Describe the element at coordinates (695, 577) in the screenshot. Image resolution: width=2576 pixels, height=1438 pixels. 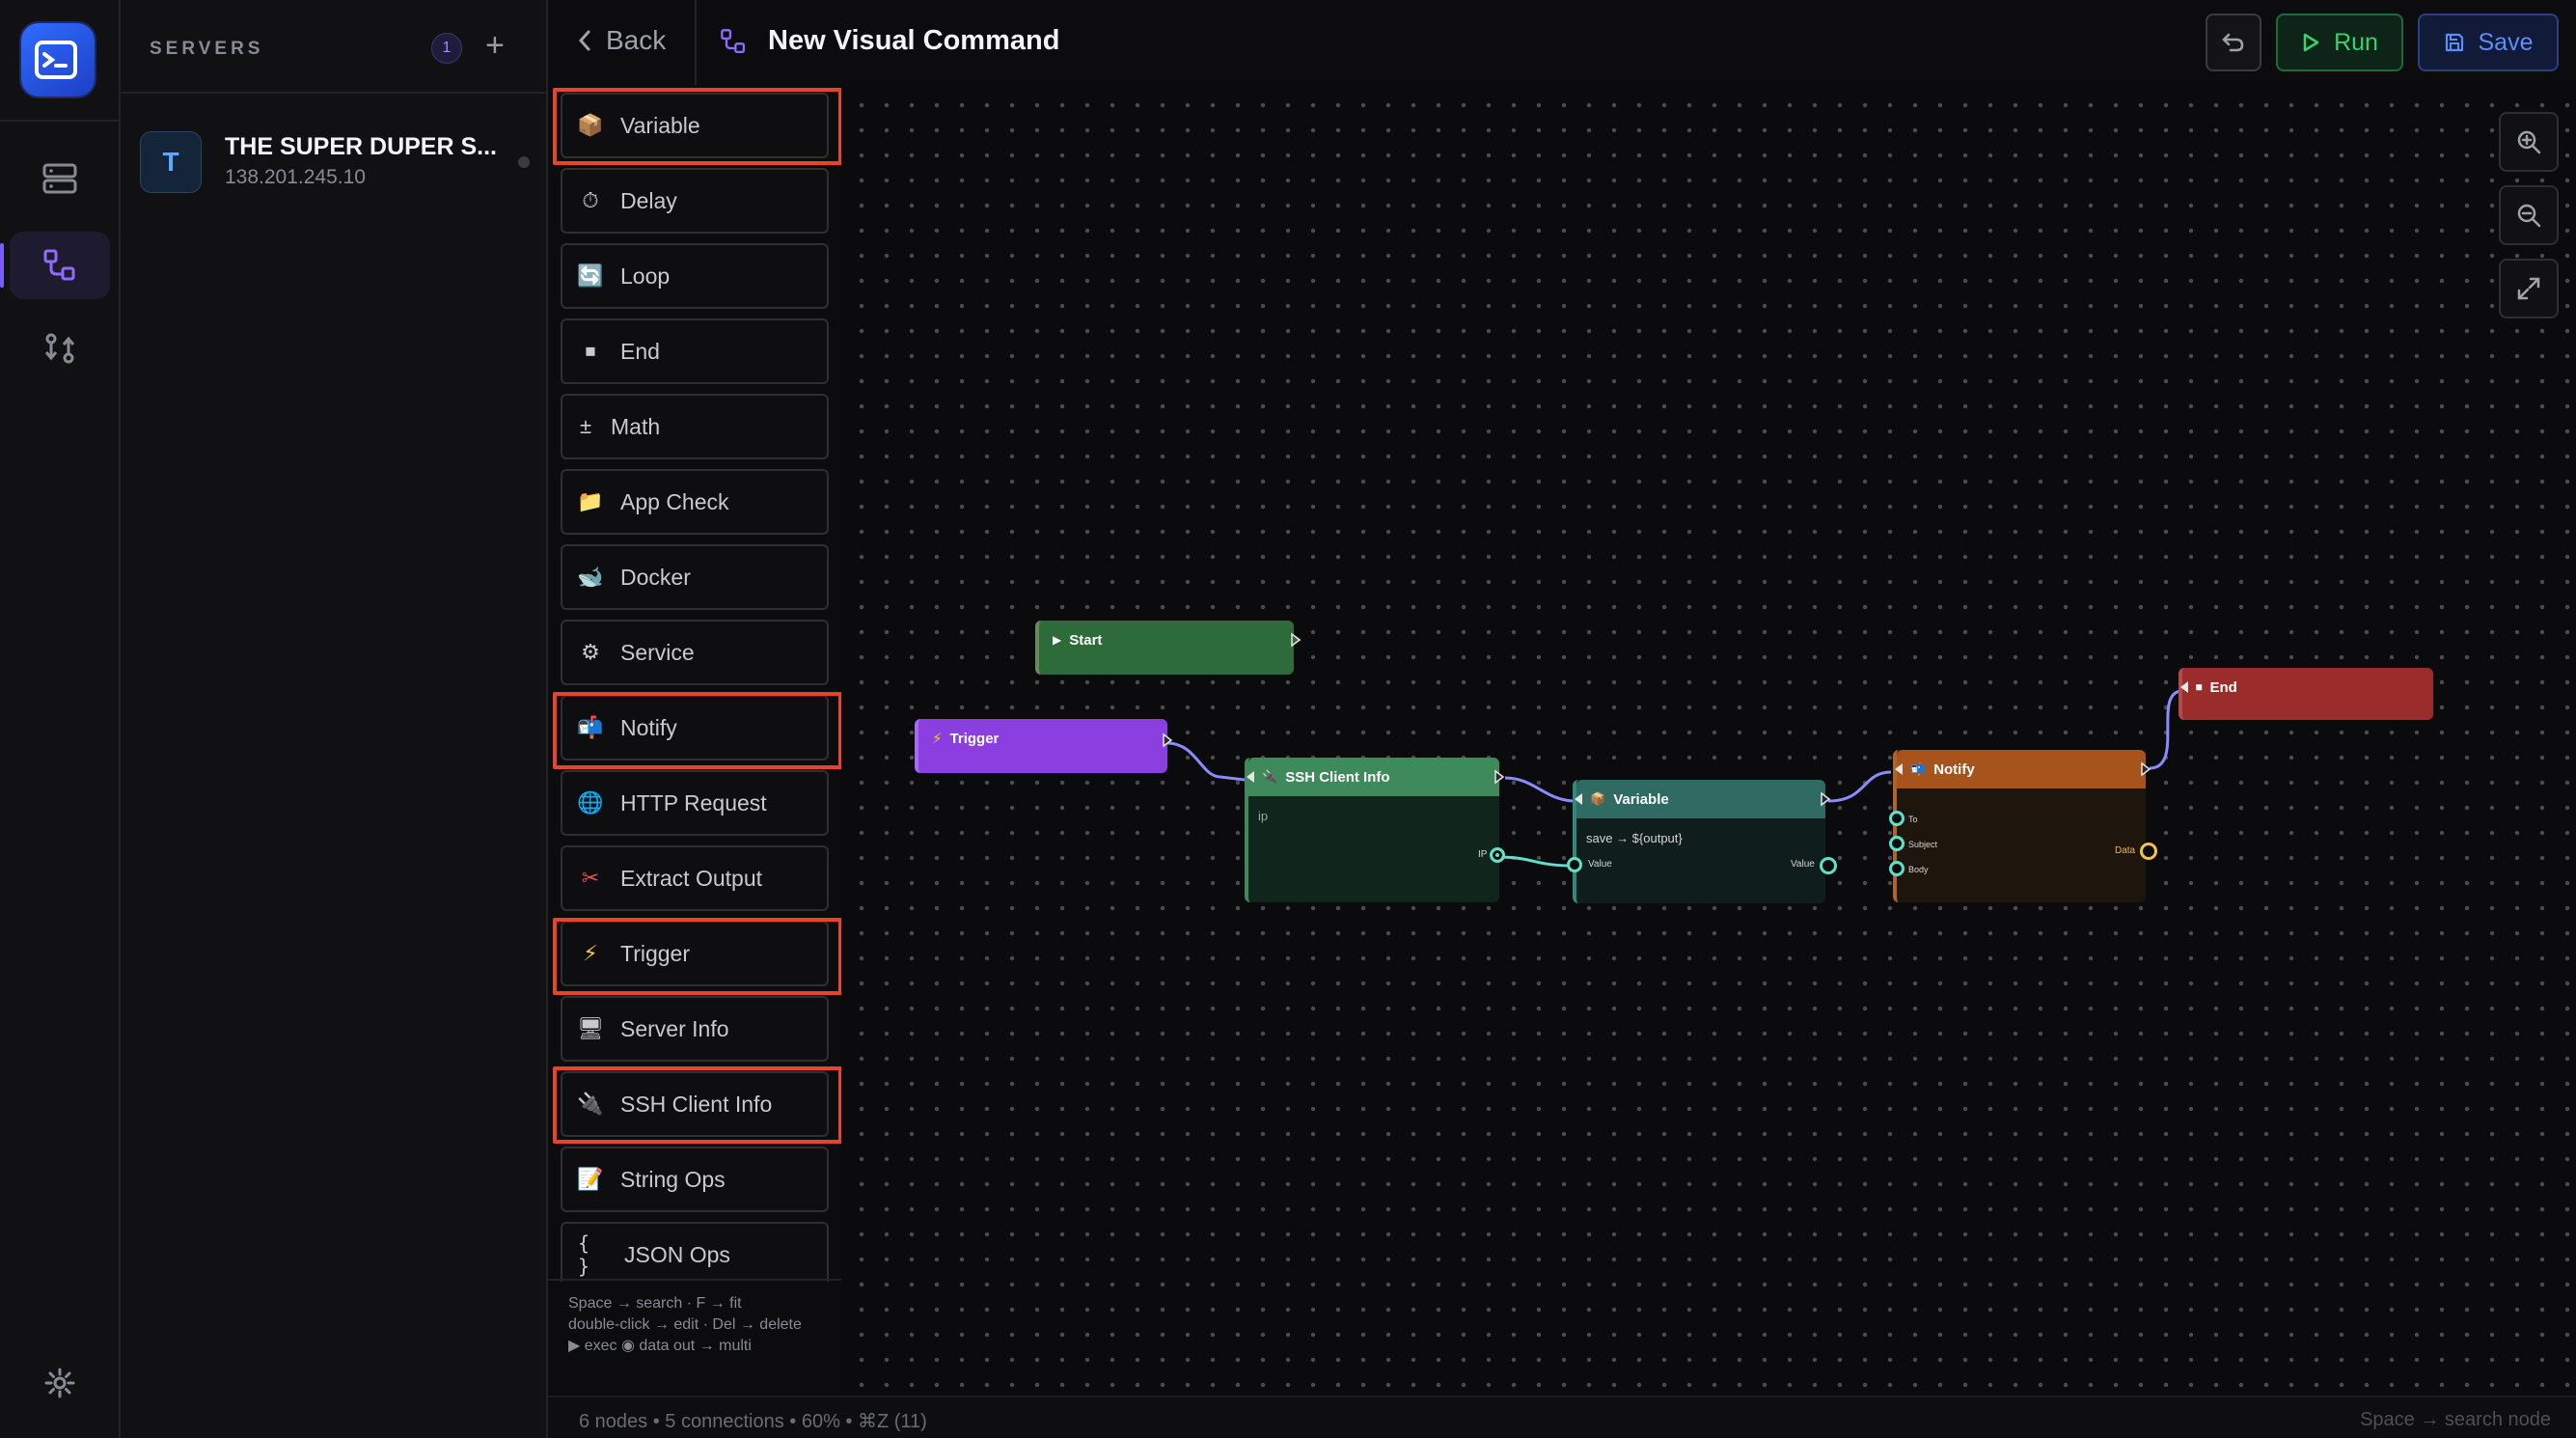
I see `palette-item-docker: 🐋 Docker` at that location.